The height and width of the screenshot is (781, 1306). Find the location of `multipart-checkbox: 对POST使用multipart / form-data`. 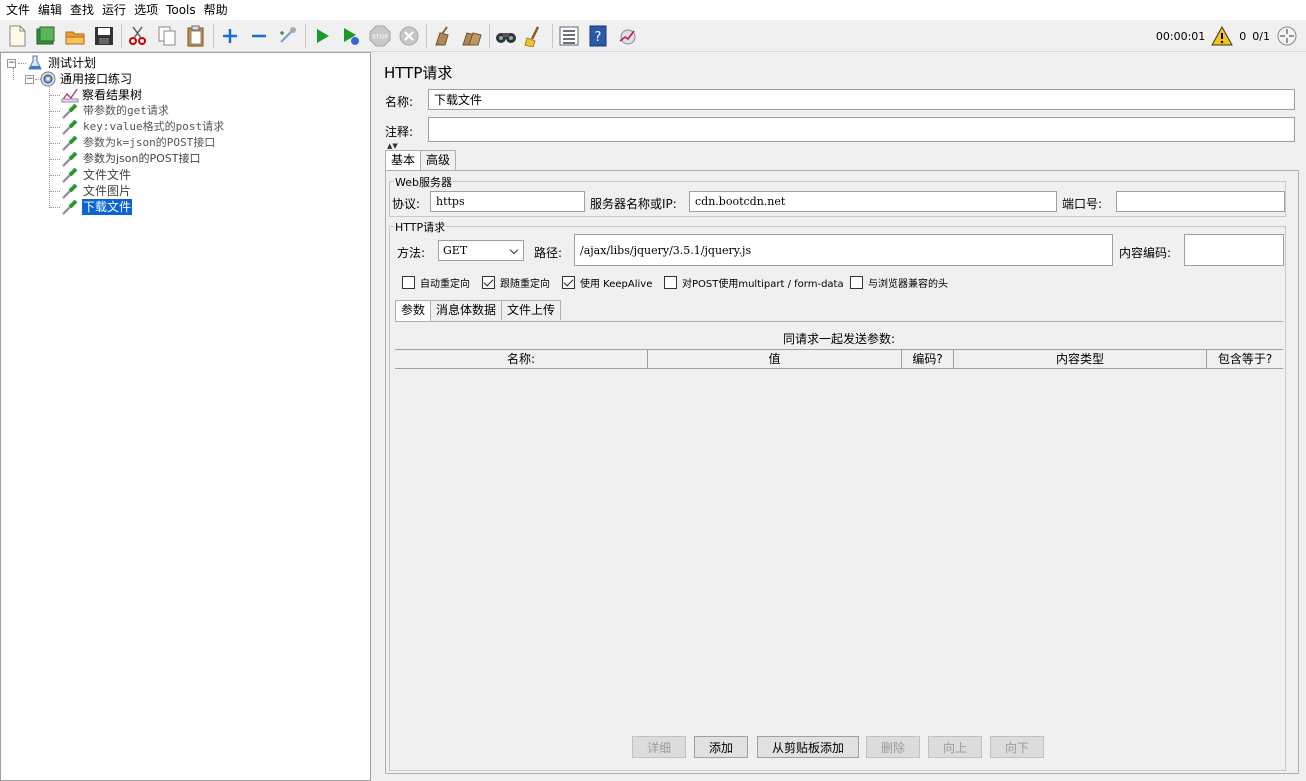

multipart-checkbox: 对POST使用multipart / form-data is located at coordinates (754, 282).